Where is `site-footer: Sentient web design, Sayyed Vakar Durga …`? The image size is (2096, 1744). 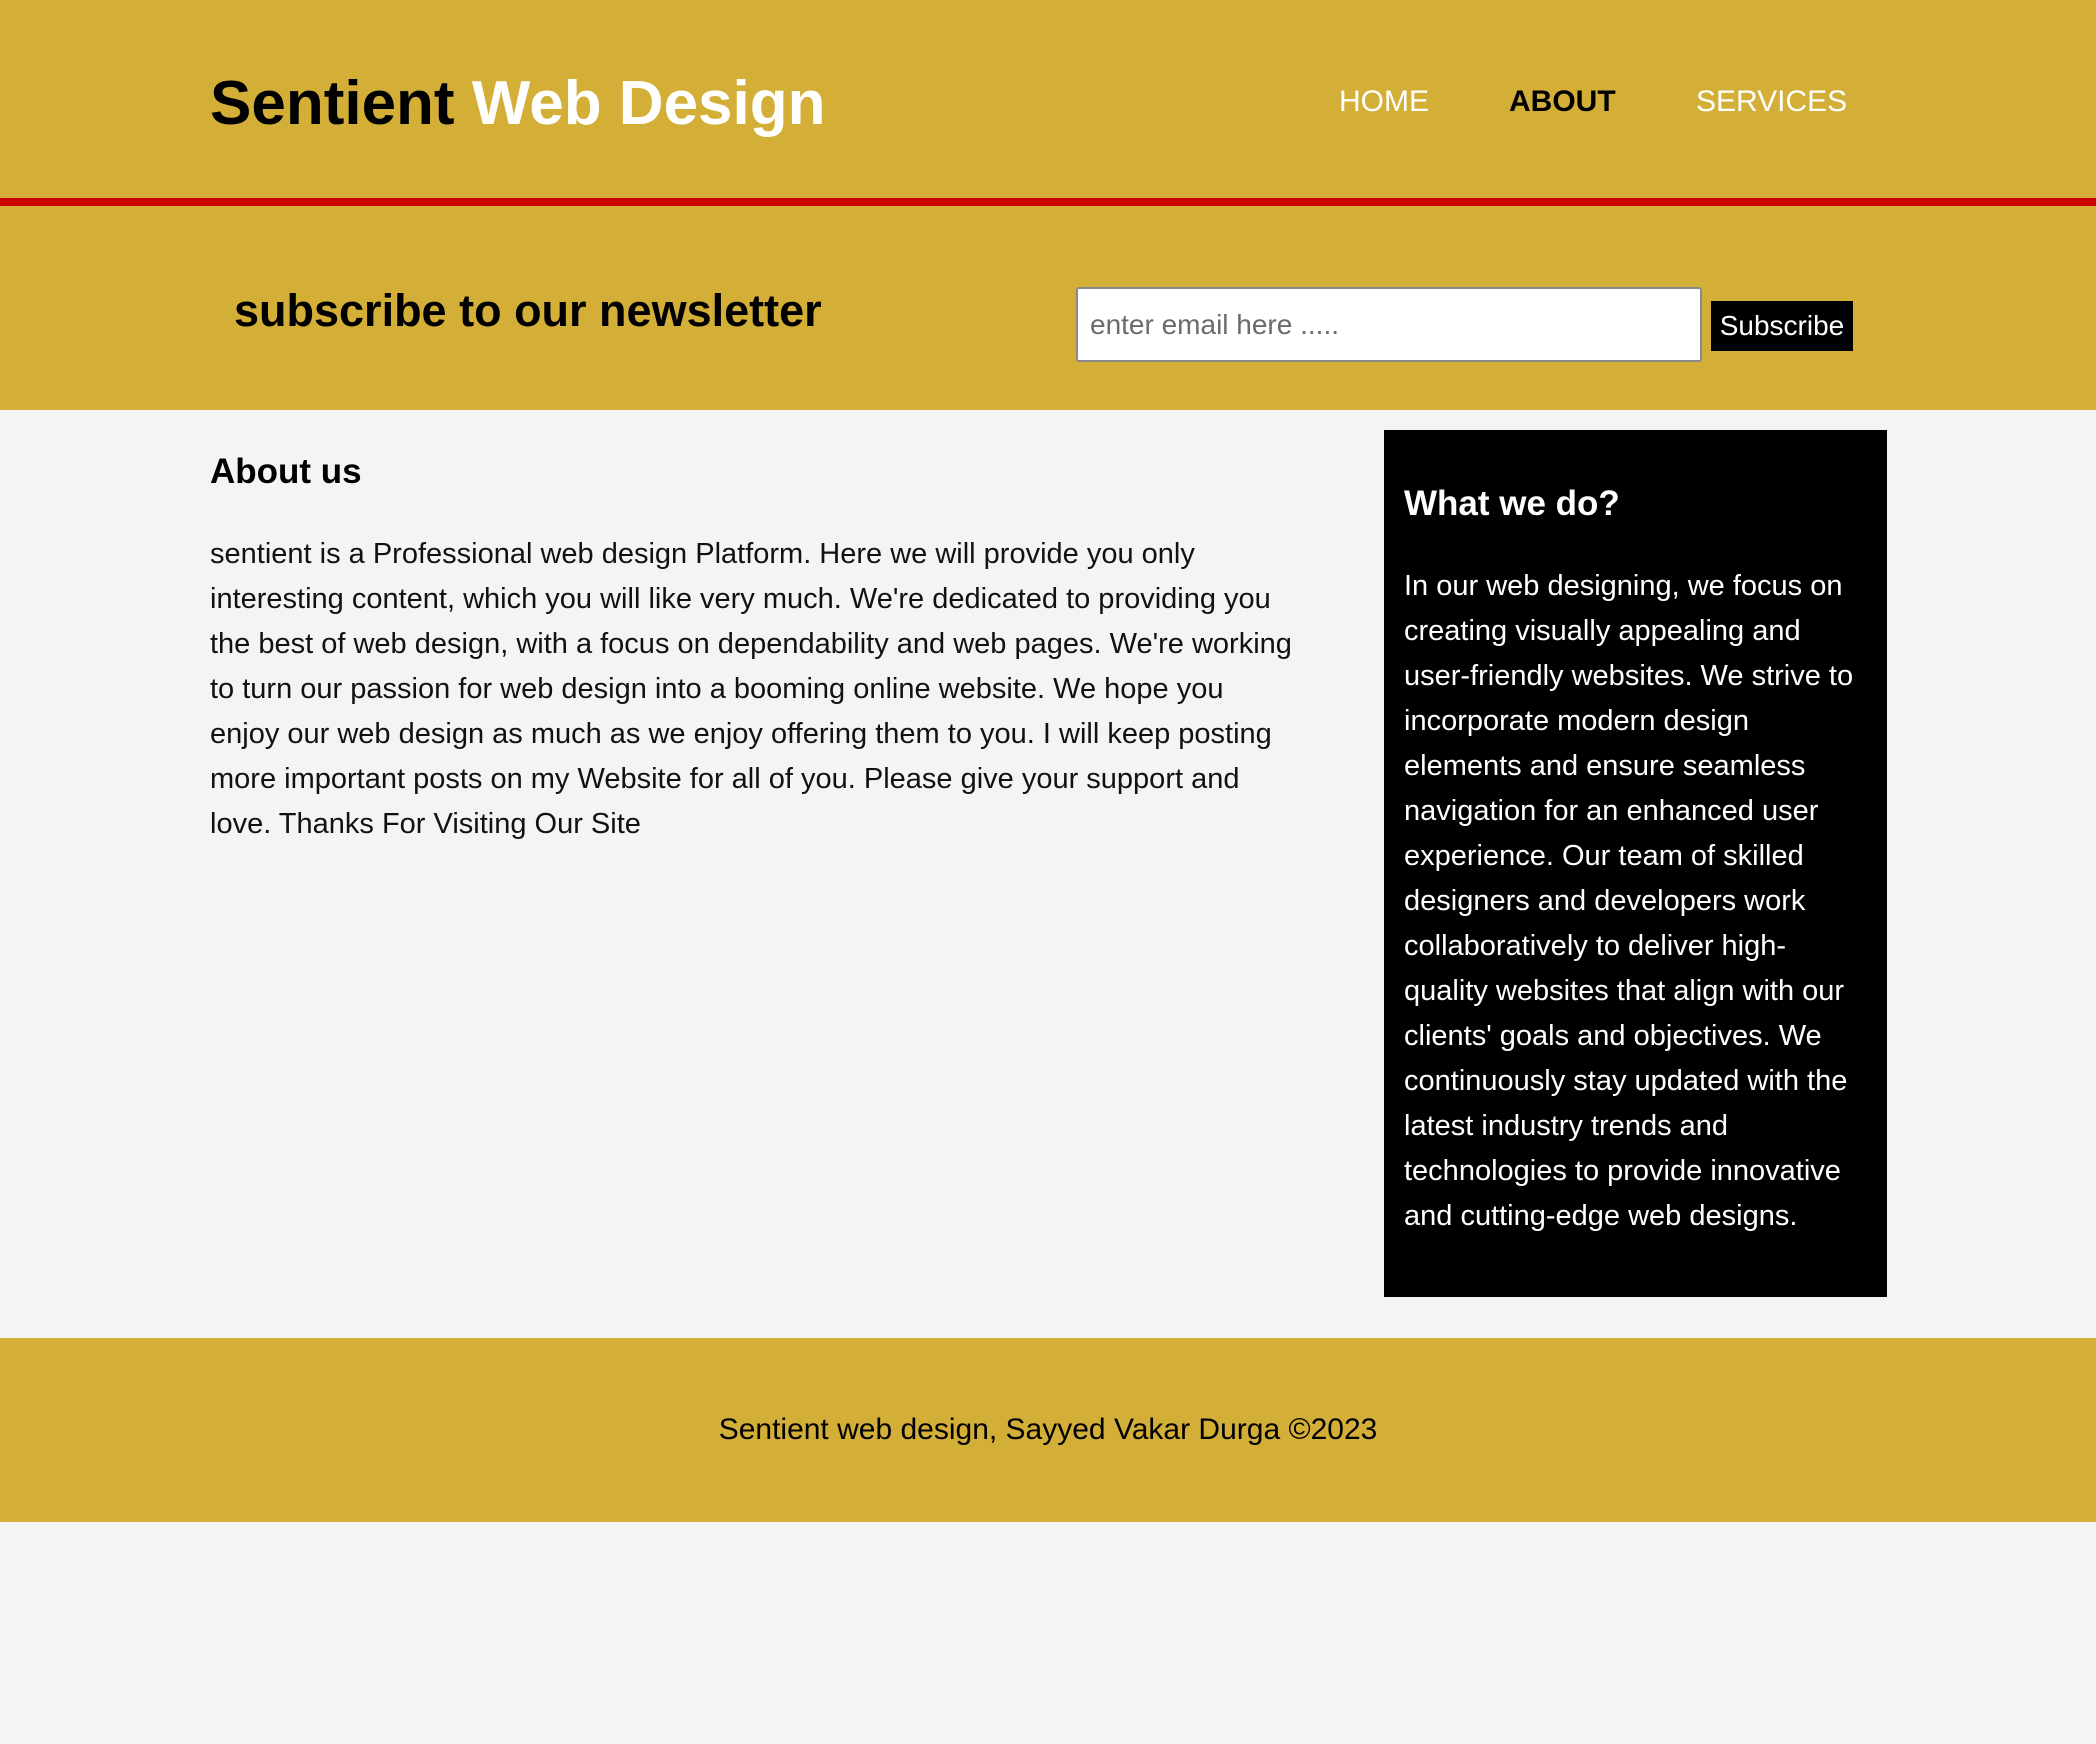 site-footer: Sentient web design, Sayyed Vakar Durga … is located at coordinates (1048, 1430).